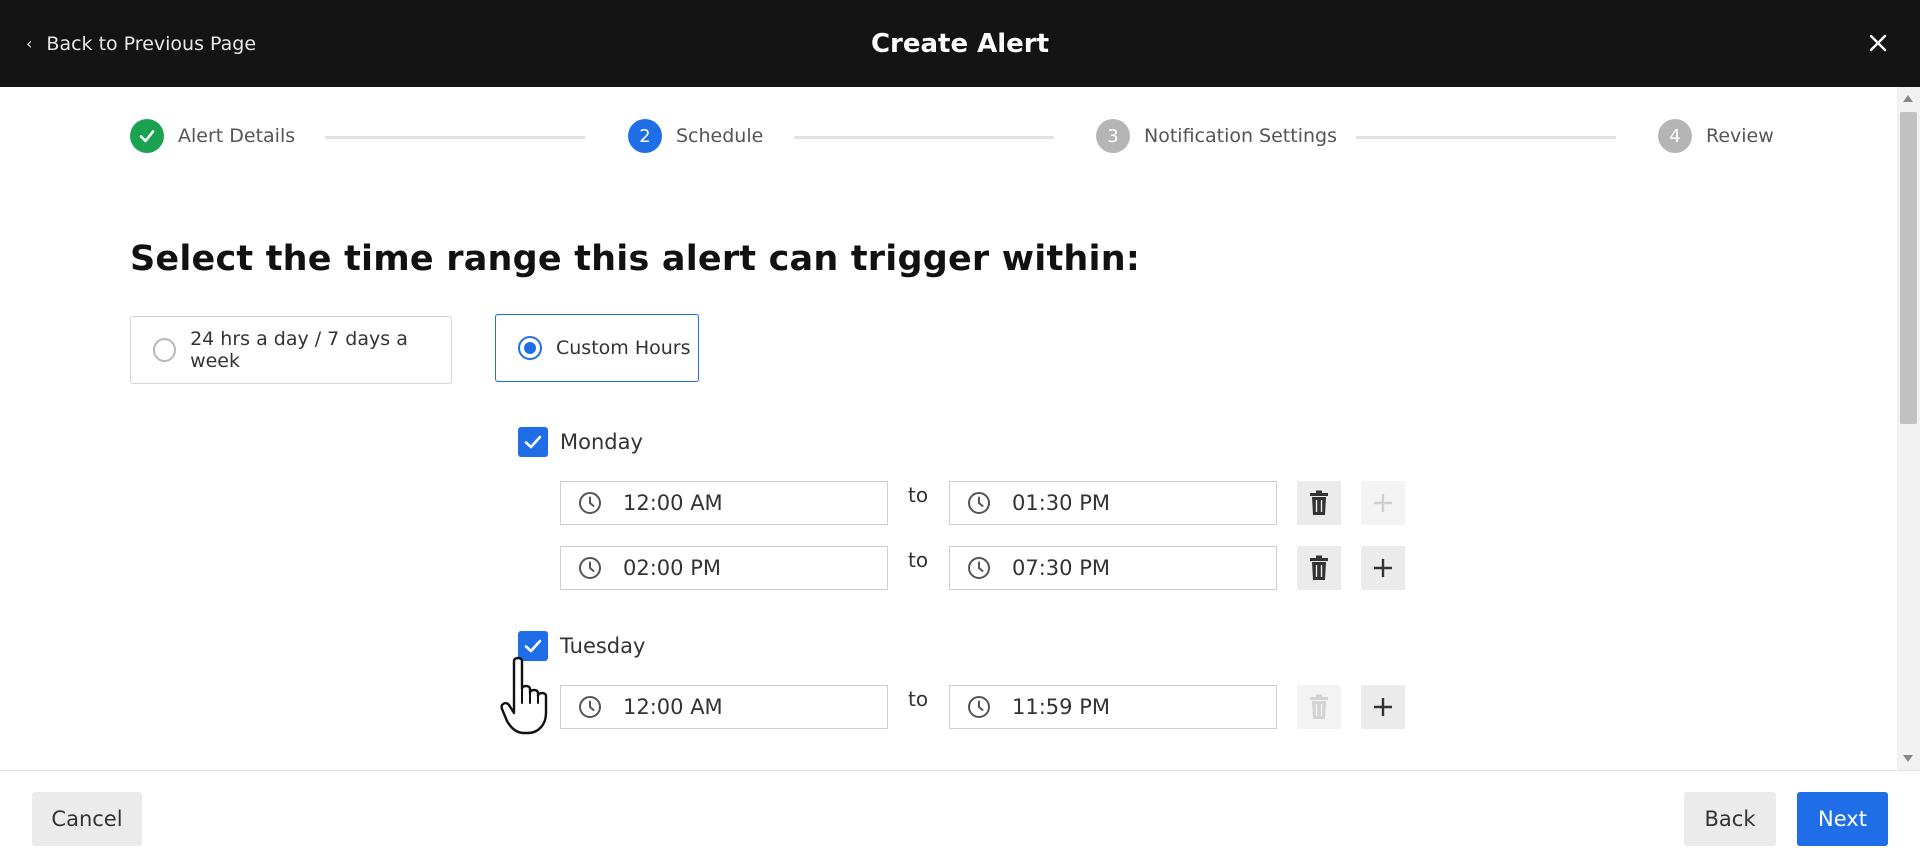 The image size is (1920, 866). Describe the element at coordinates (1113, 568) in the screenshot. I see `end-time-input: 07:30 PM` at that location.